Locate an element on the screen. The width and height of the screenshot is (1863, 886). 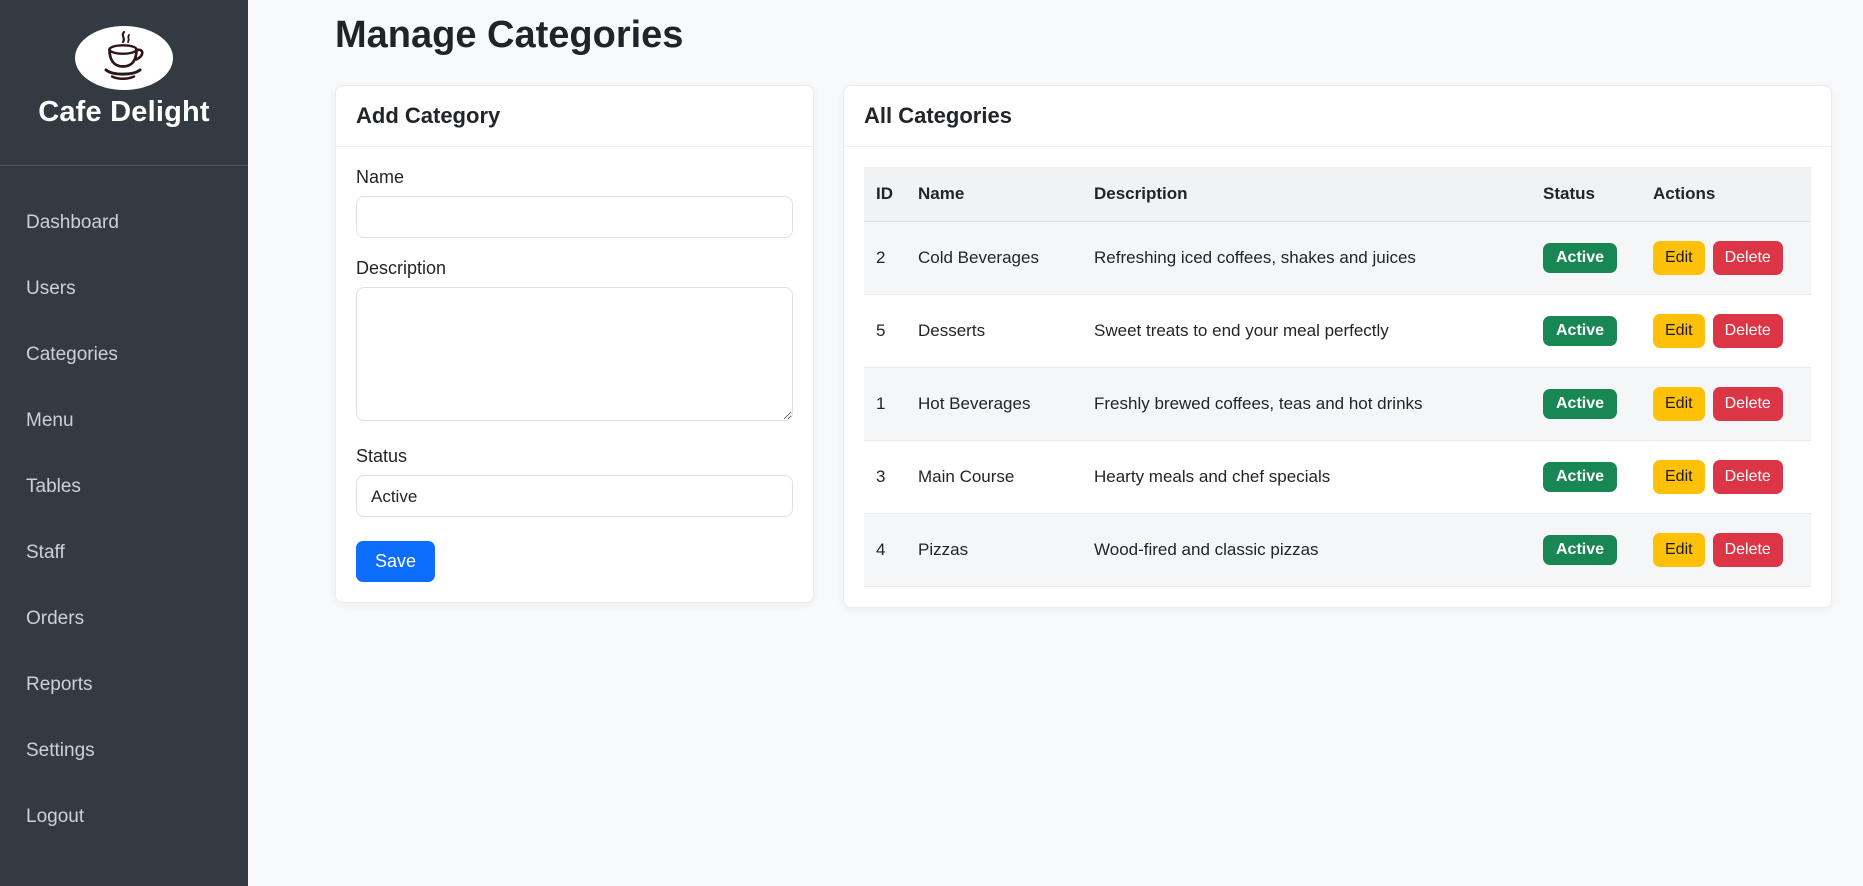
table-header-row: ID Name Description Status Actions is located at coordinates (1337, 194).